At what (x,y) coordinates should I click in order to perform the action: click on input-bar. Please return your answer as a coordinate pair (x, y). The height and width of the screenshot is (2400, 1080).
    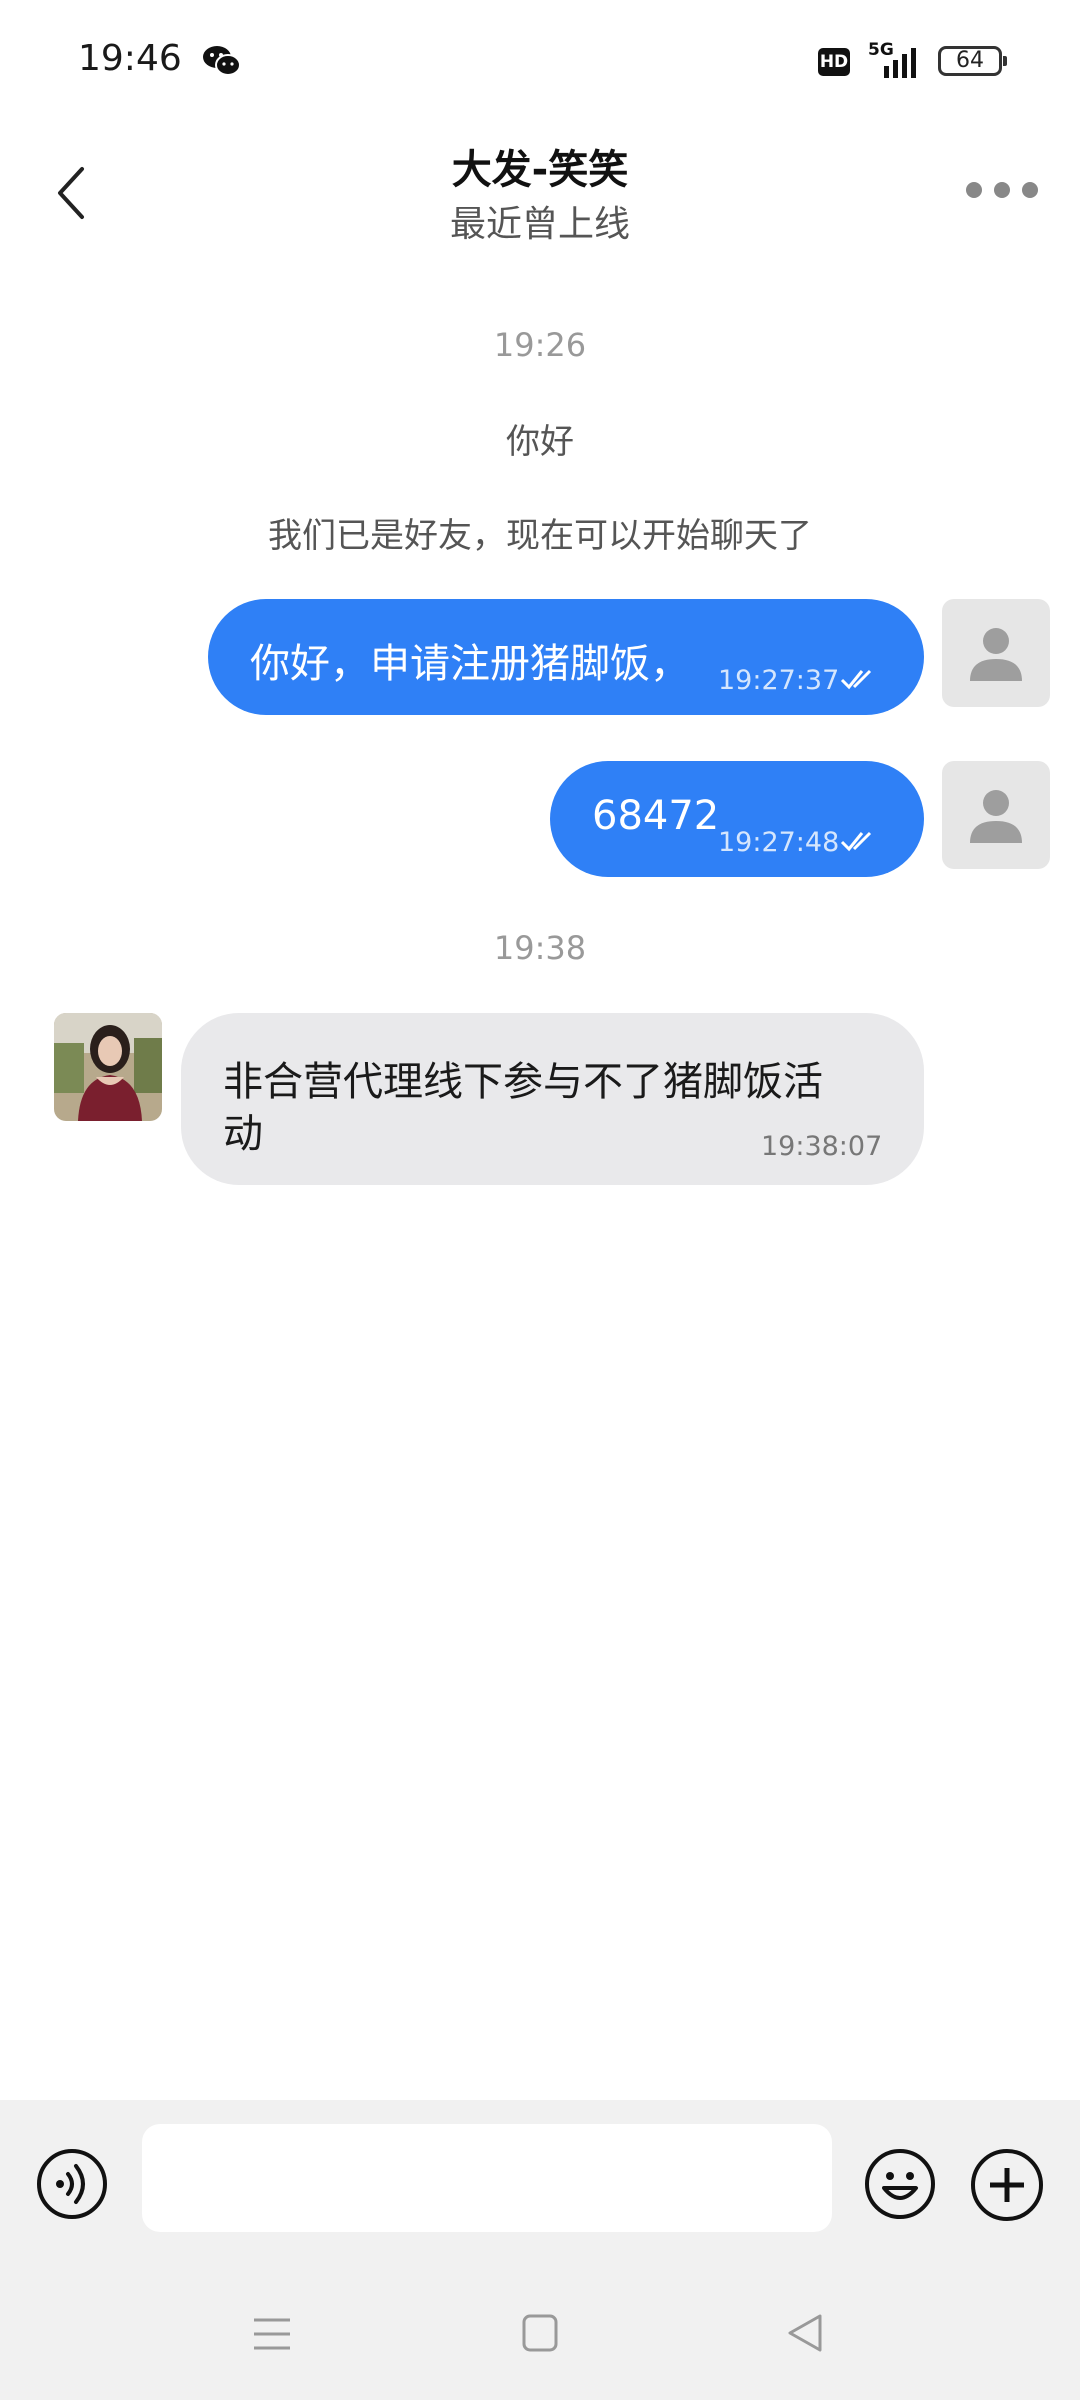
    Looking at the image, I should click on (540, 2190).